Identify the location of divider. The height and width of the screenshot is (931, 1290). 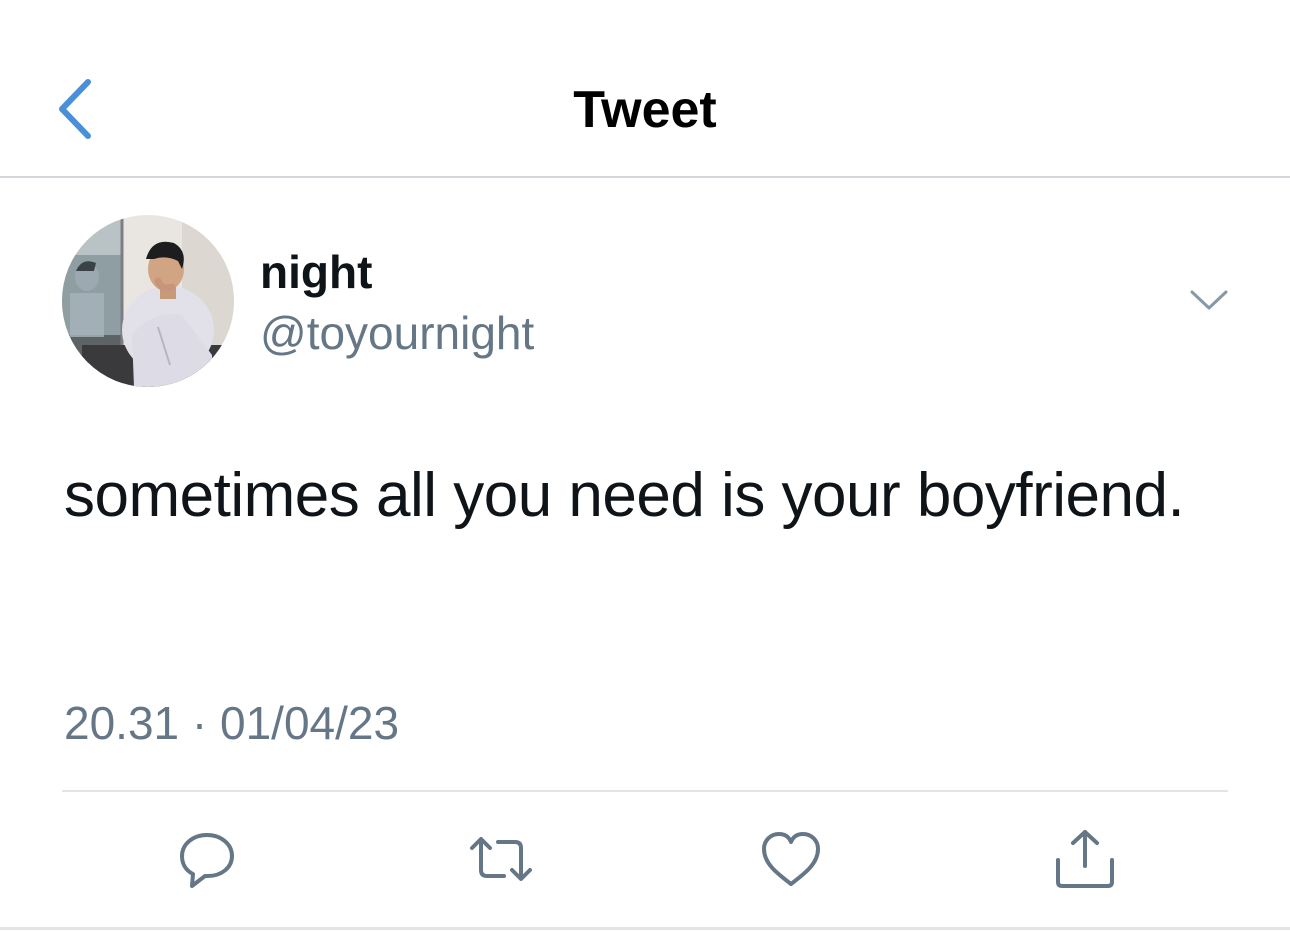
(645, 791).